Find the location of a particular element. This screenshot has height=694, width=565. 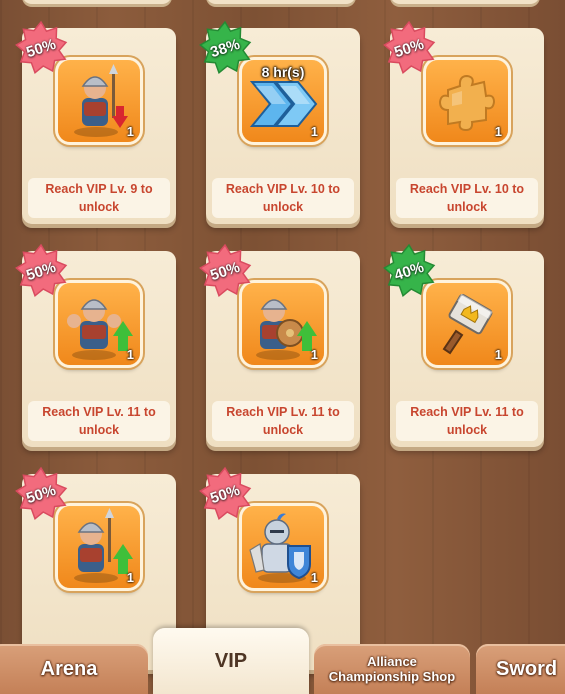

tab-label: Sword is located at coordinates (527, 668).